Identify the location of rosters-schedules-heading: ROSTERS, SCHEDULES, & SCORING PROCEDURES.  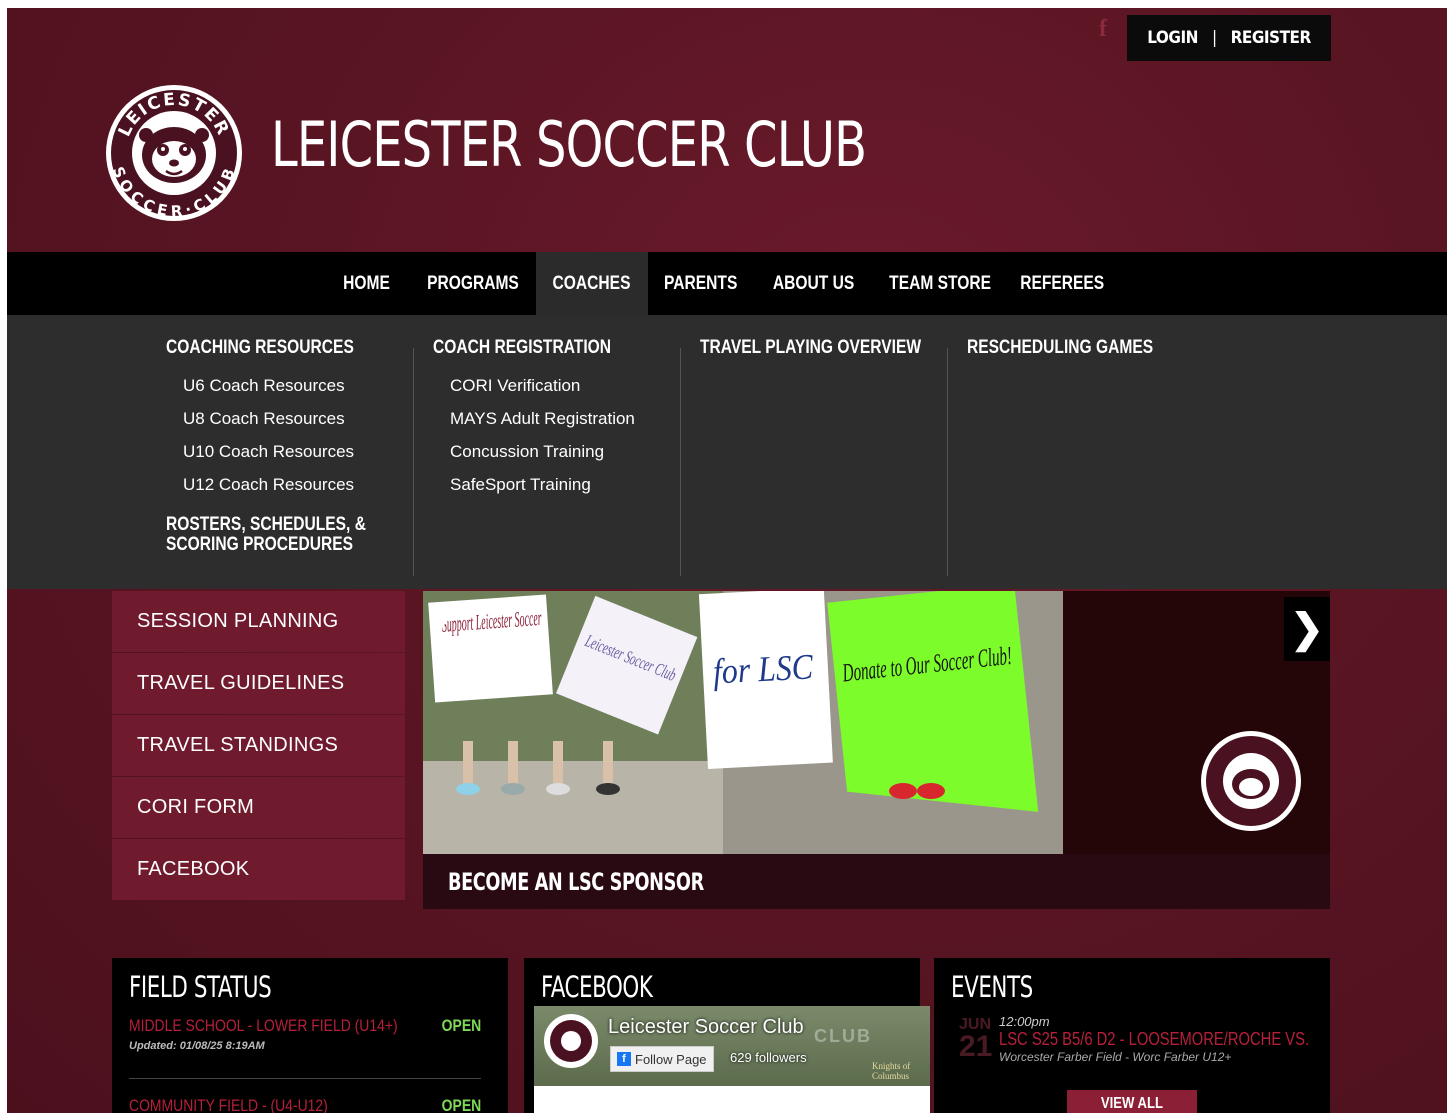
(288, 535).